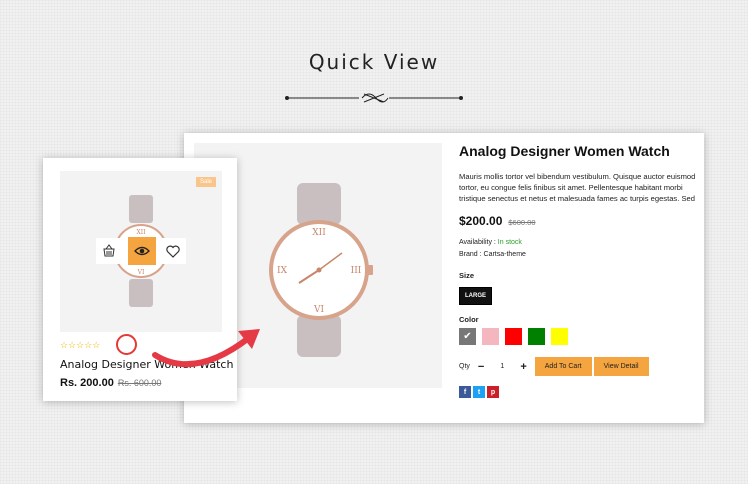  I want to click on quantity-row: Qty − 1 + Add To Cart View Detail, so click(581, 366).